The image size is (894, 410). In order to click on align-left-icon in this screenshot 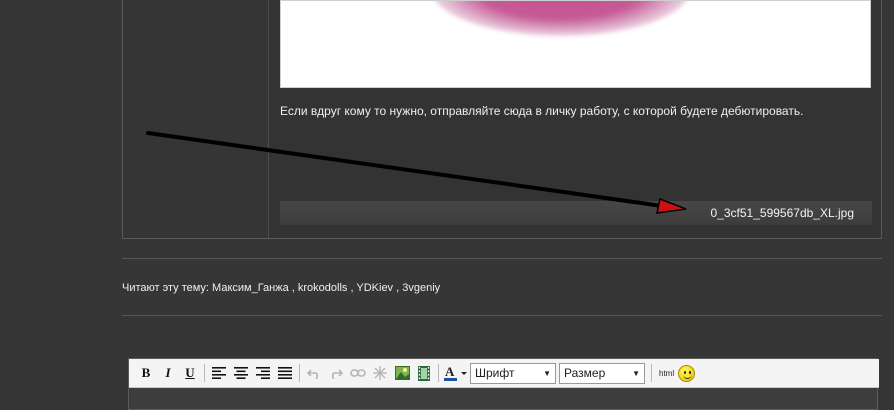, I will do `click(219, 373)`.